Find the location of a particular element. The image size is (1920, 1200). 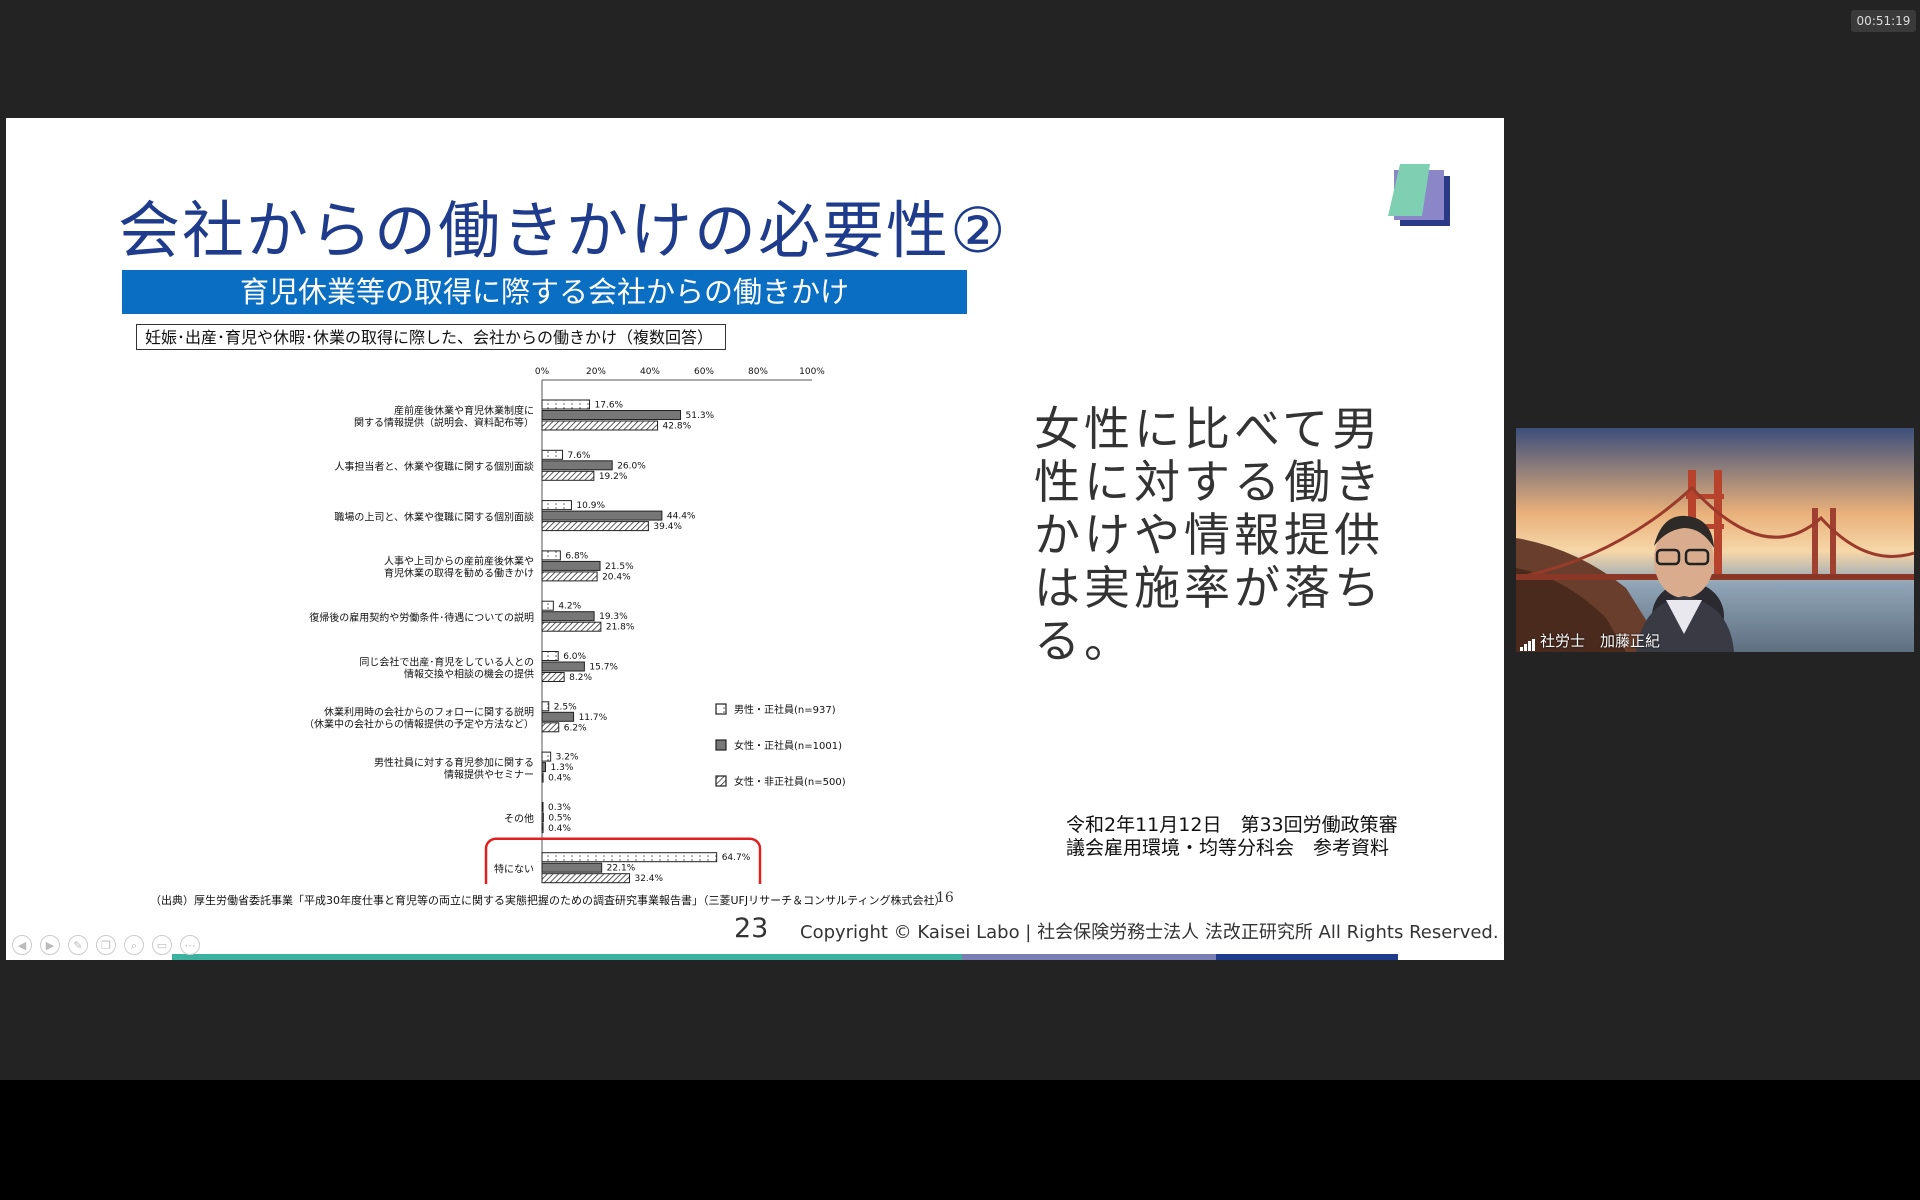

category-label: 人事や上司からの産前産後休業や is located at coordinates (459, 561).